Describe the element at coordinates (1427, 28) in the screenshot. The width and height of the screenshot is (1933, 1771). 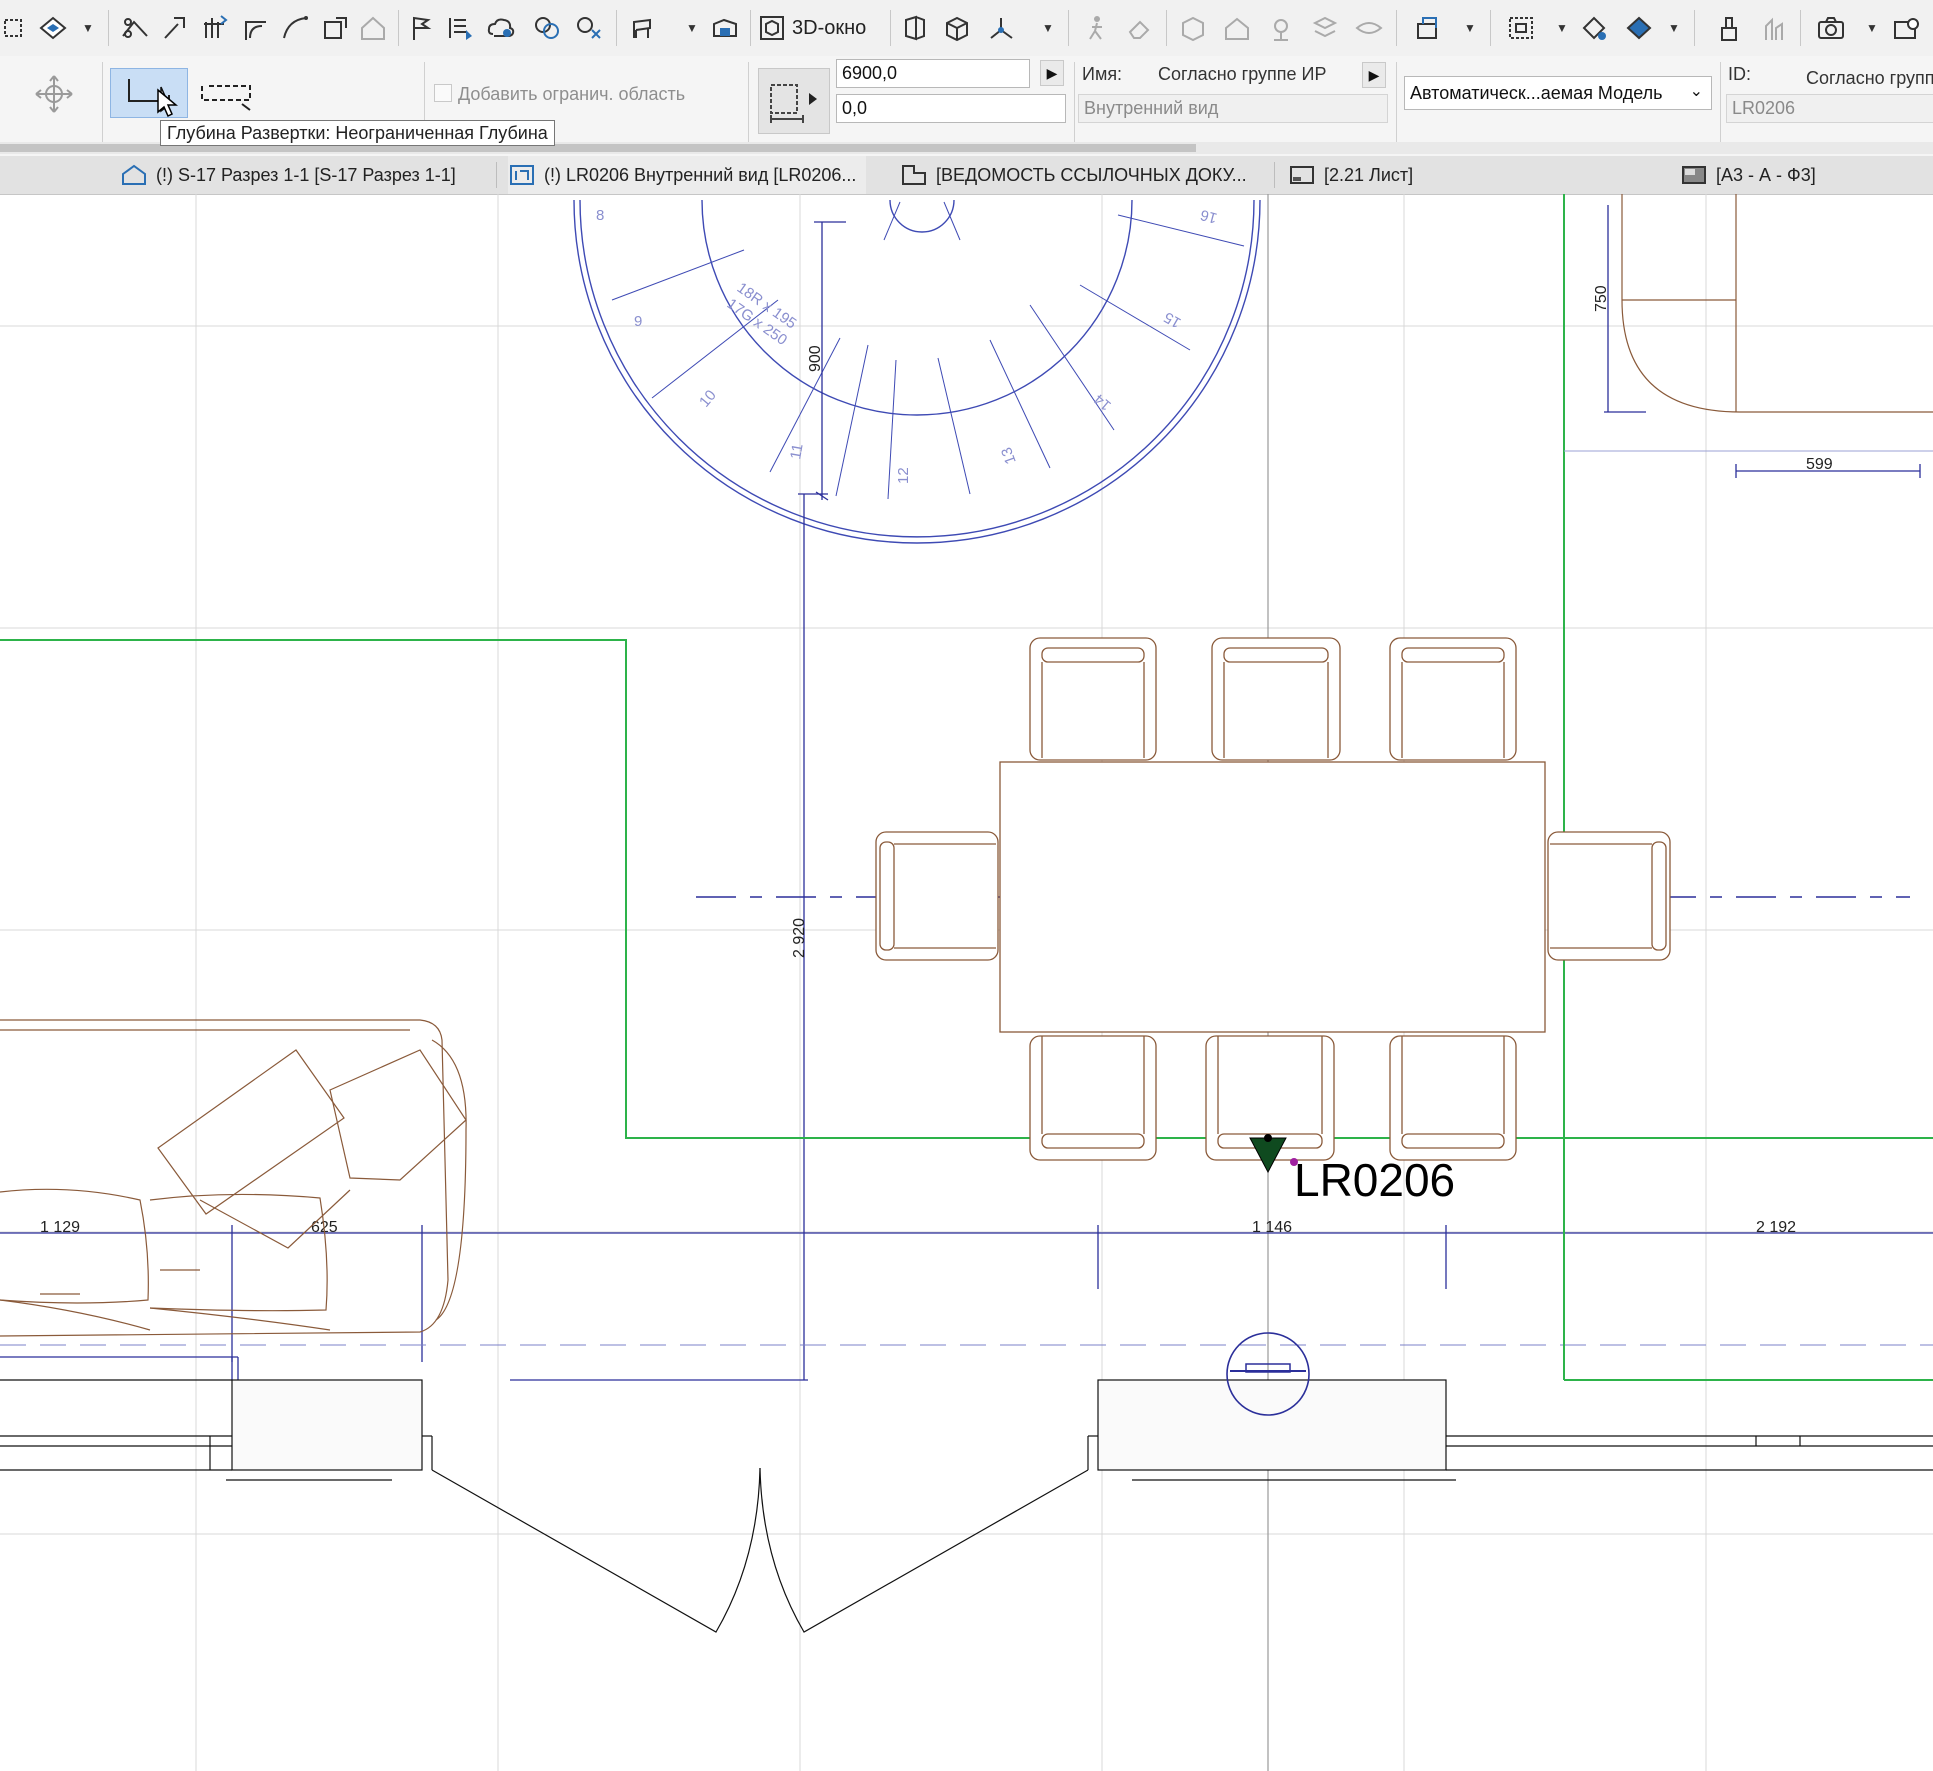
I see `publish-icon` at that location.